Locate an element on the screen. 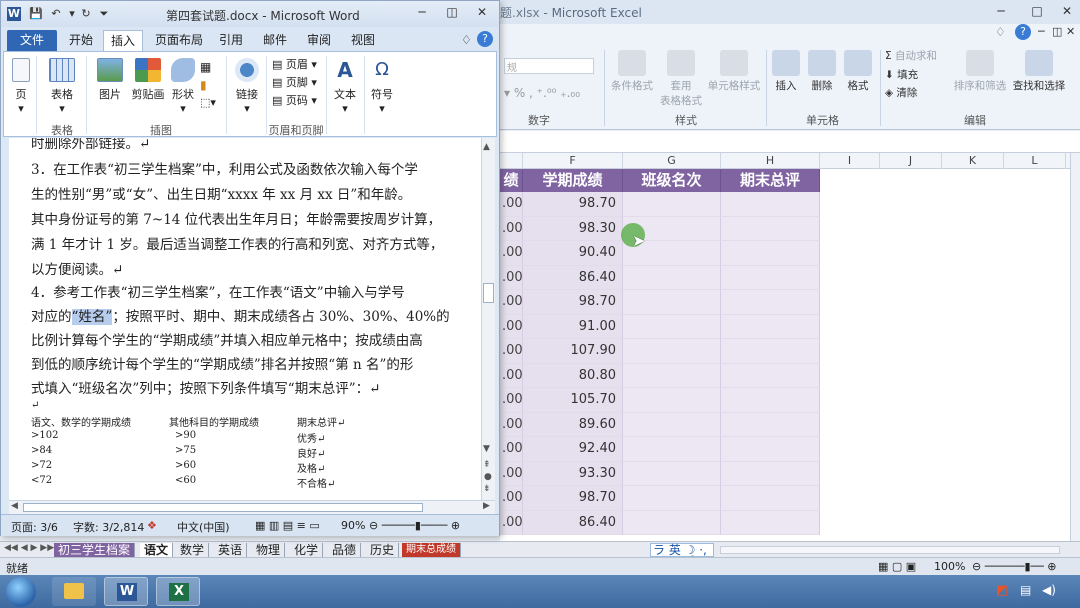  undo-icon: ↶ is located at coordinates (56, 14).